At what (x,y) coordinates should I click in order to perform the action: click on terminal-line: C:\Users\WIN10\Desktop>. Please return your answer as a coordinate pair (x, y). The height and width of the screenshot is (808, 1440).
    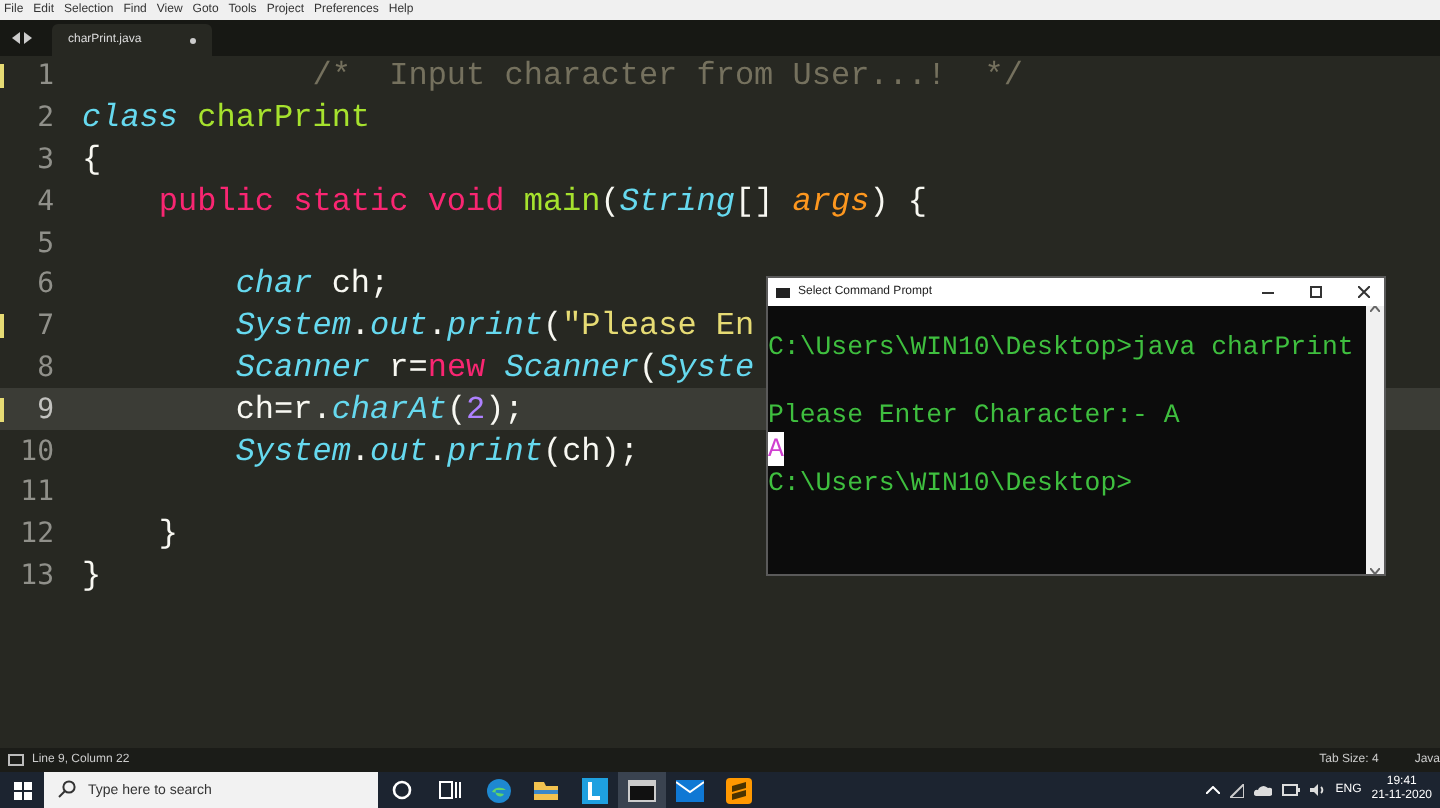
    Looking at the image, I should click on (950, 483).